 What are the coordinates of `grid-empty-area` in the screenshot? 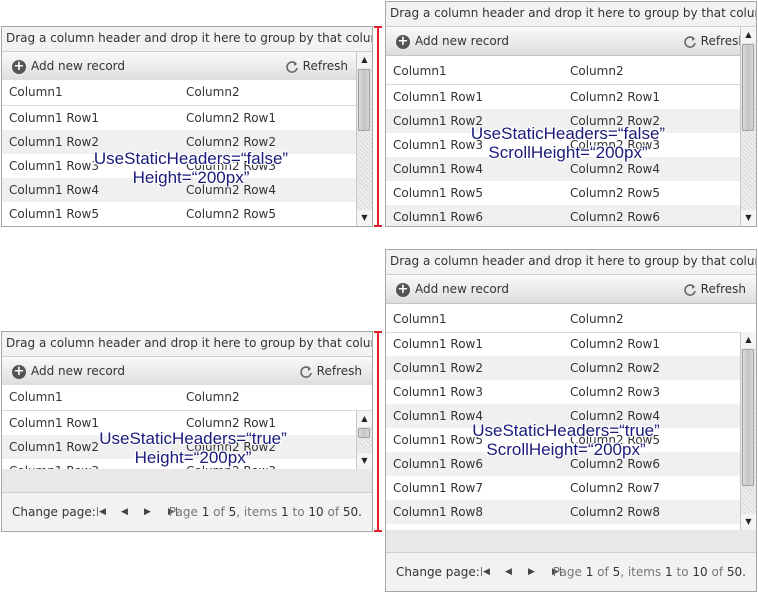 It's located at (571, 541).